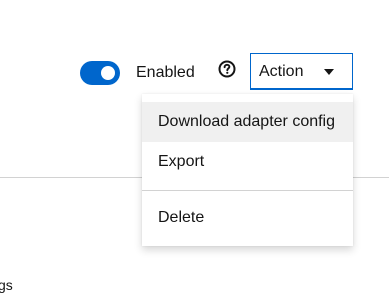  I want to click on toggle-knob, so click(108, 73).